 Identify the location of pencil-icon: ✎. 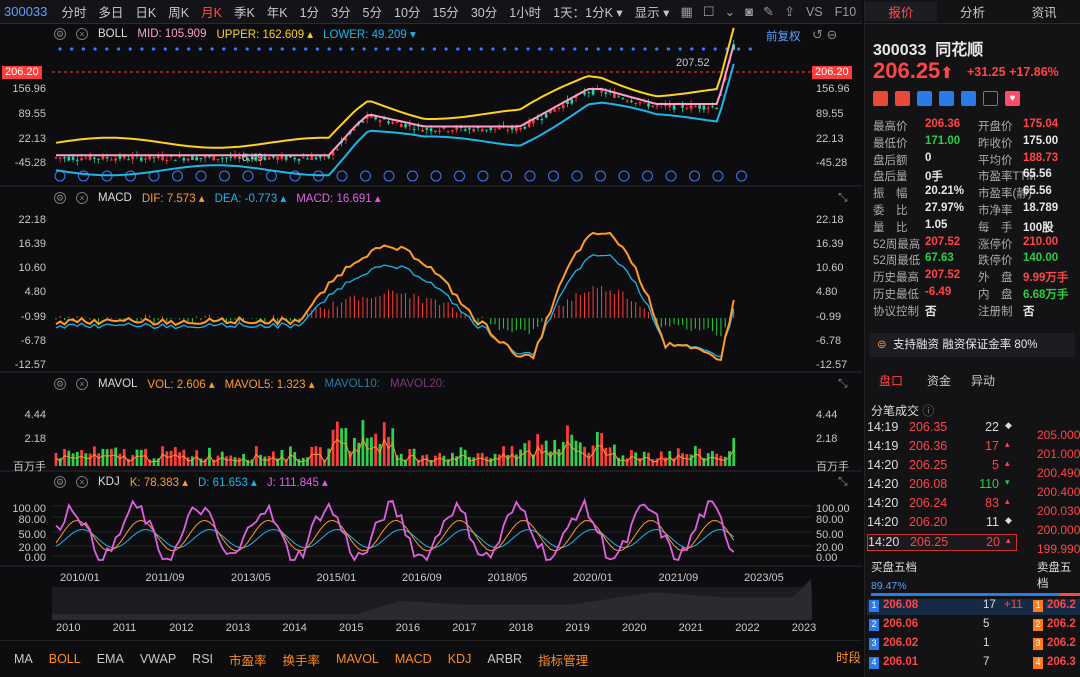
(768, 12).